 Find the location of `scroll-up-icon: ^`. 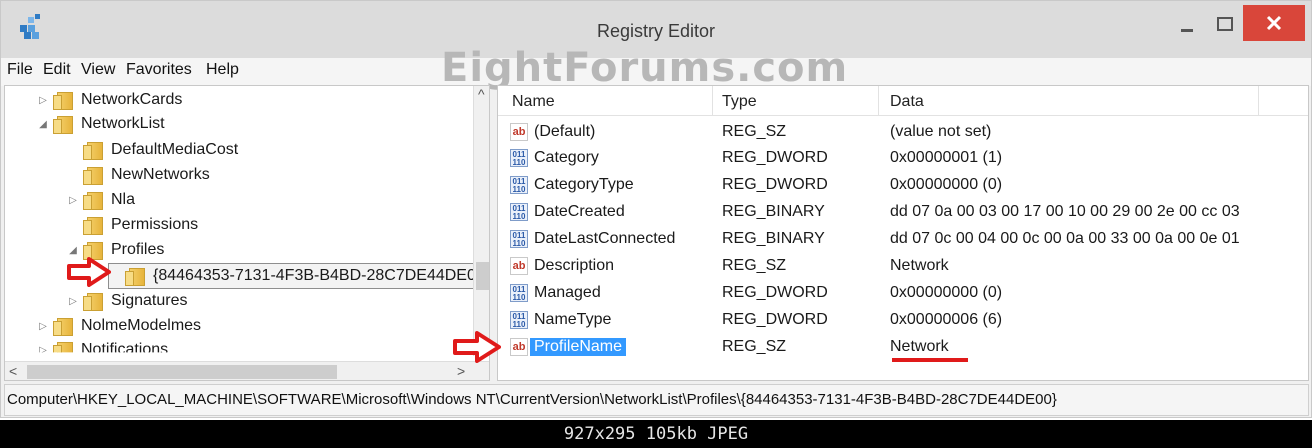

scroll-up-icon: ^ is located at coordinates (481, 94).